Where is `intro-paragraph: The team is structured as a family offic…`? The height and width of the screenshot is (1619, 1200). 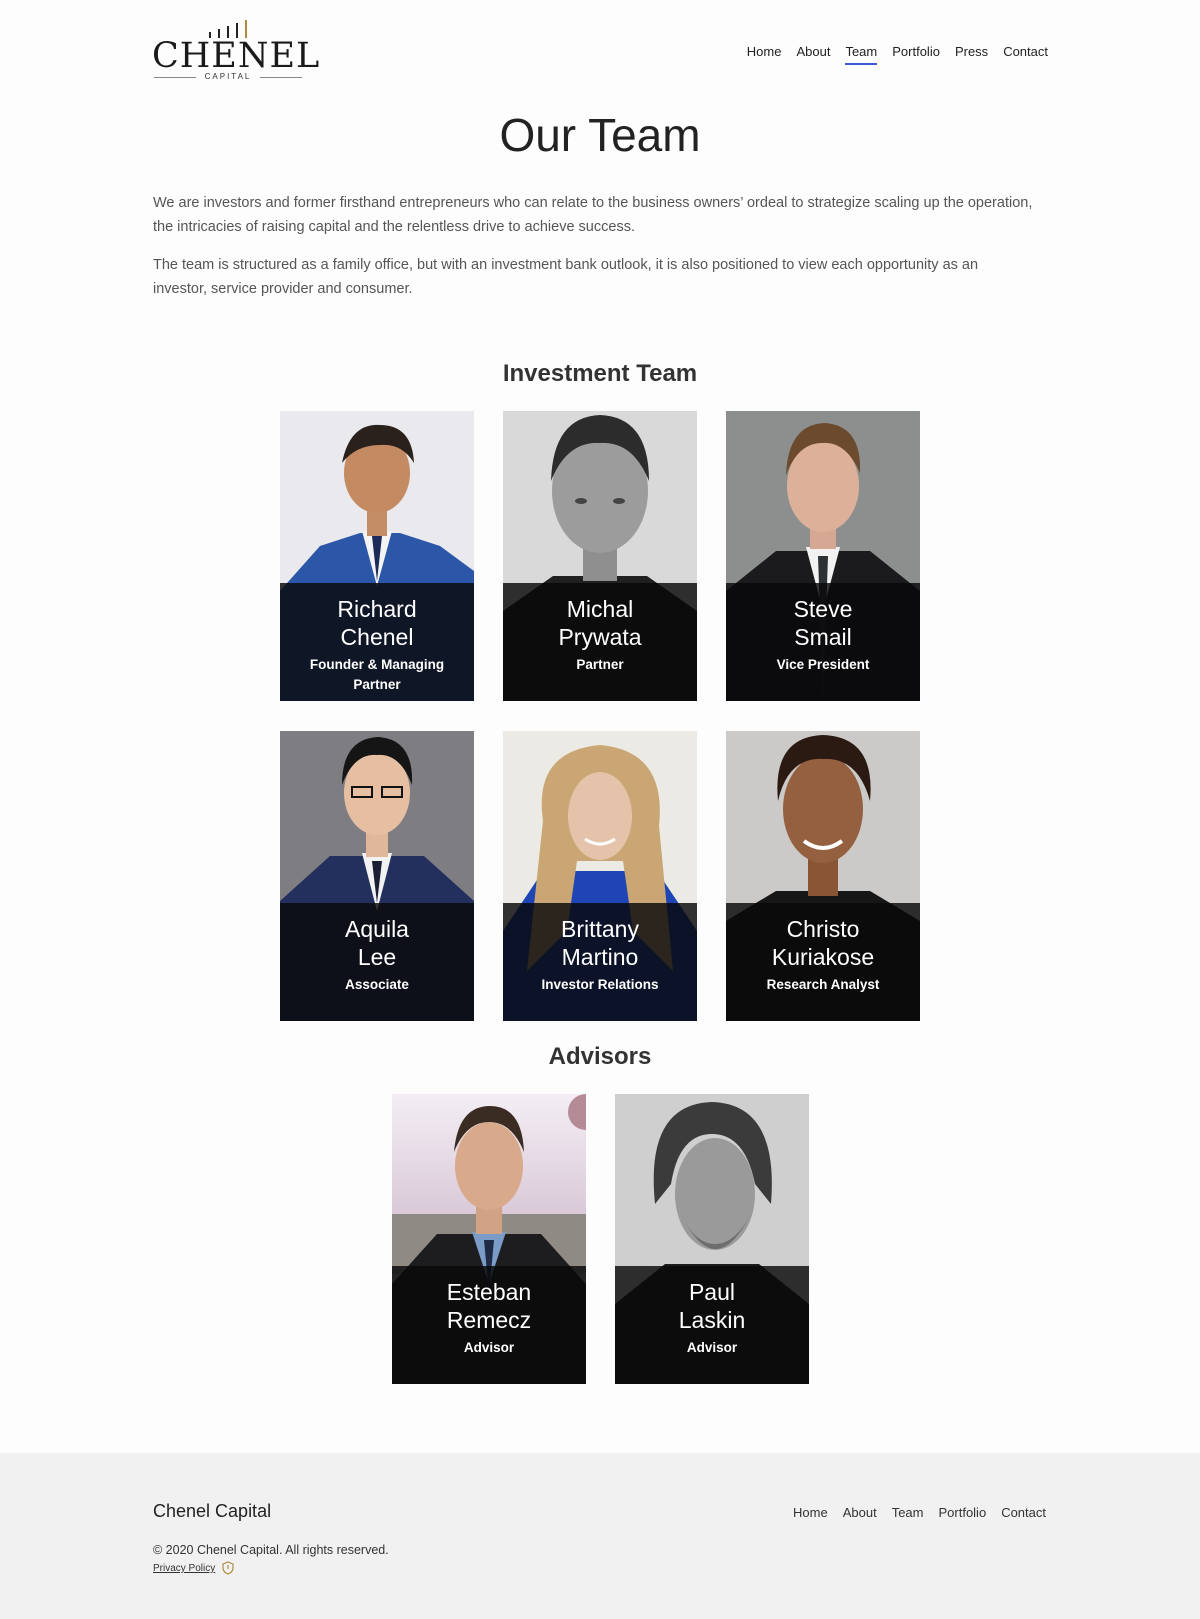
intro-paragraph: The team is structured as a family offic… is located at coordinates (566, 277).